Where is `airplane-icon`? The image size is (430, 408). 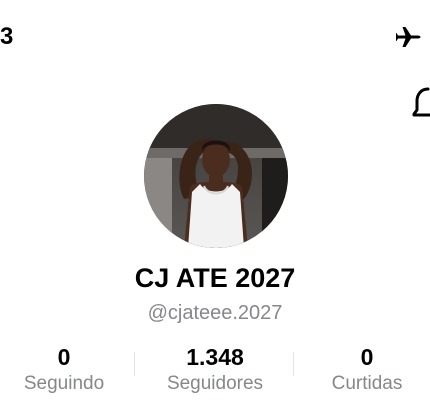 airplane-icon is located at coordinates (408, 37).